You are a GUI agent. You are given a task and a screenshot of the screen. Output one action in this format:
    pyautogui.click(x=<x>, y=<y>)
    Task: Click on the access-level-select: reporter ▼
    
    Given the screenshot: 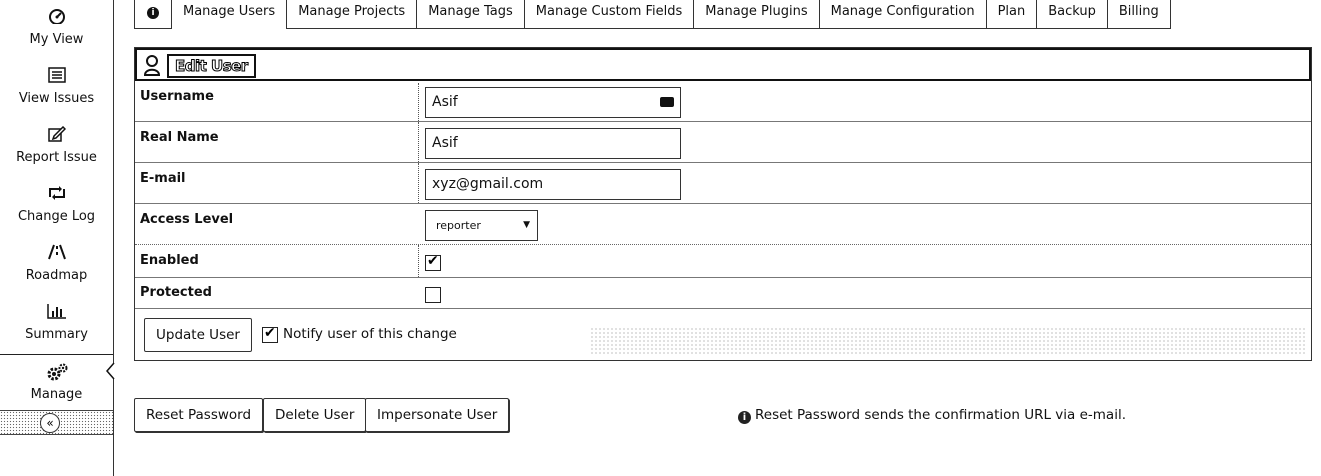 What is the action you would take?
    pyautogui.click(x=481, y=225)
    